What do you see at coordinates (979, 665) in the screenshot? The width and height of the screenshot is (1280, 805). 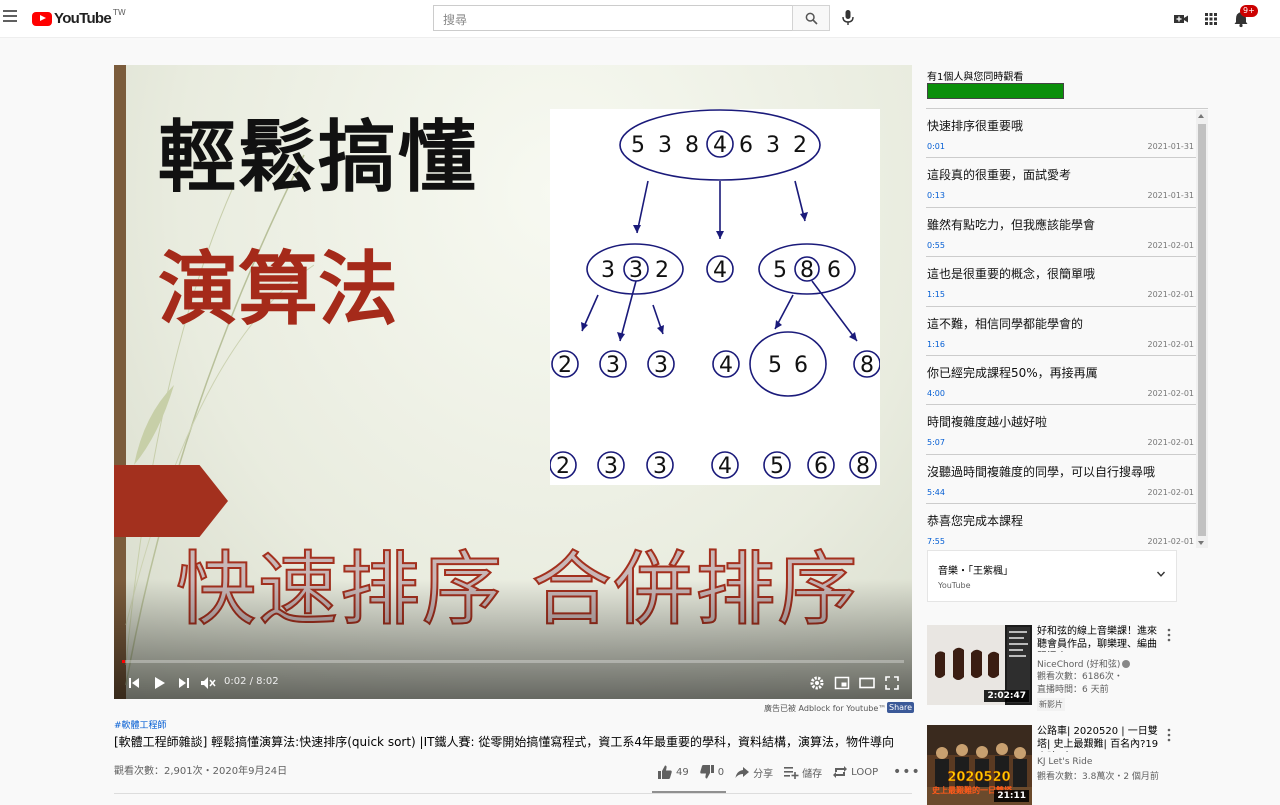 I see `video-thumbnail: 2:02:47` at bounding box center [979, 665].